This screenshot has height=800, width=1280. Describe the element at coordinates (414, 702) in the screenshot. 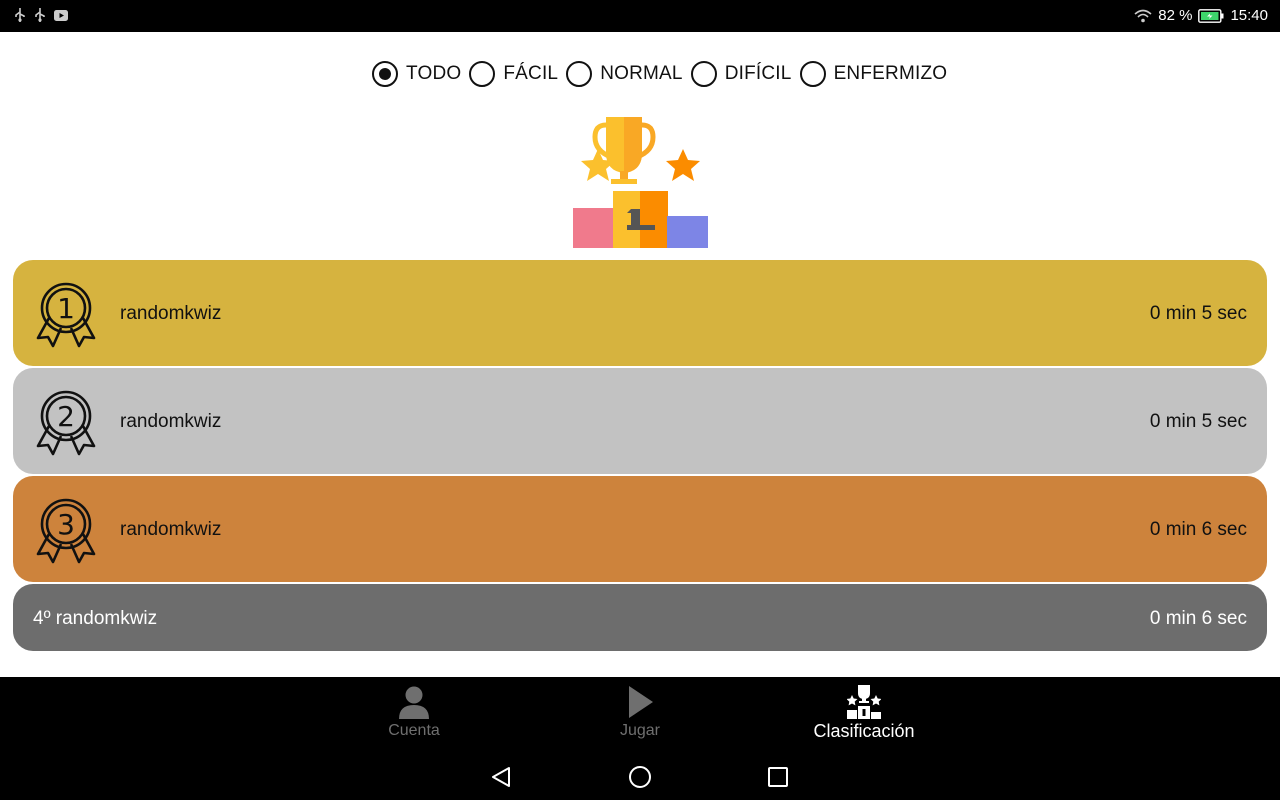

I see `person-icon` at that location.